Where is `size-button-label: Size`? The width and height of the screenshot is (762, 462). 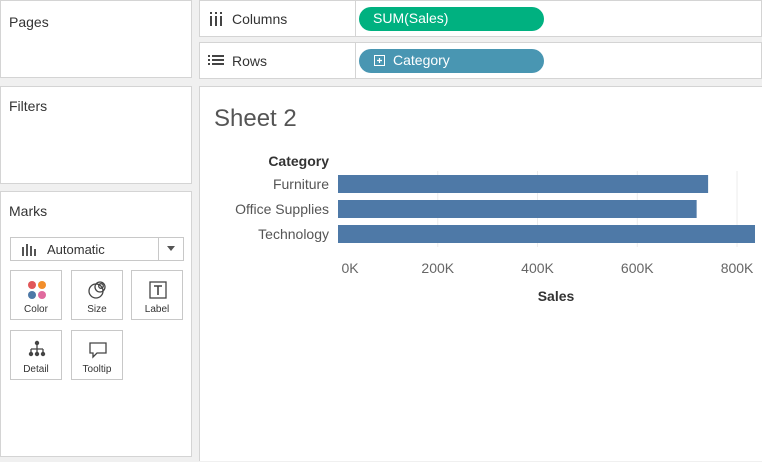 size-button-label: Size is located at coordinates (97, 309).